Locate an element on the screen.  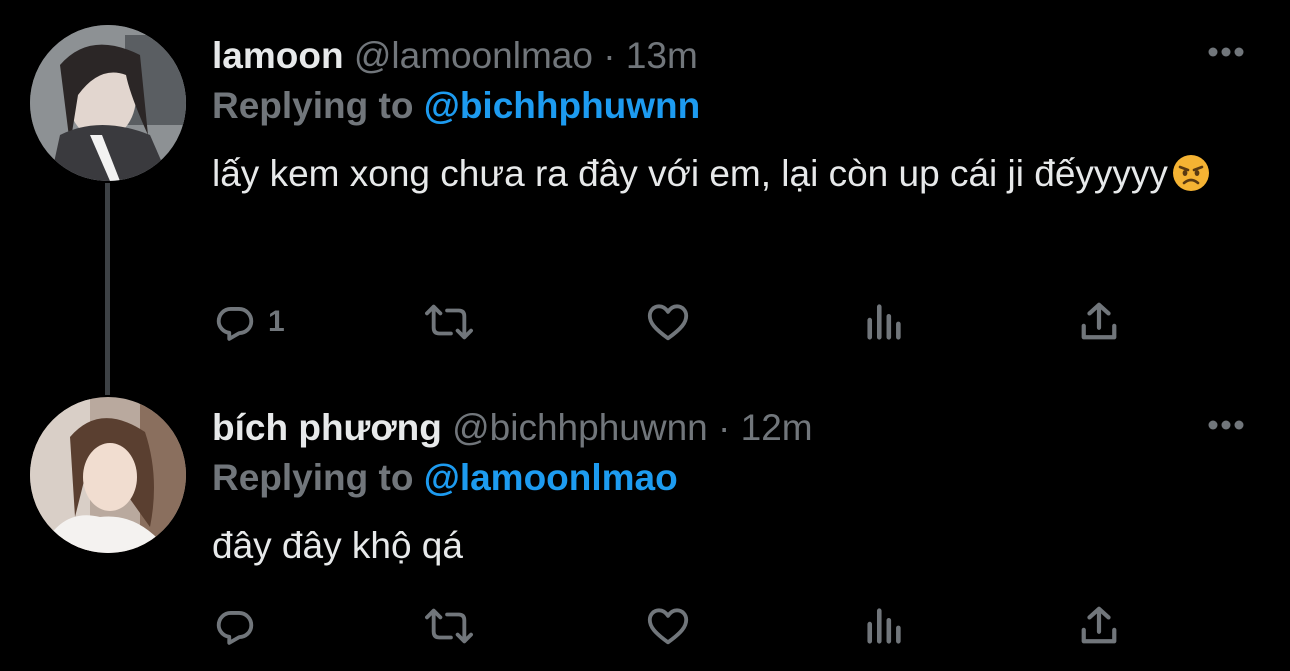
replying-to-line: Replying to @bichhphuwnn is located at coordinates (456, 106).